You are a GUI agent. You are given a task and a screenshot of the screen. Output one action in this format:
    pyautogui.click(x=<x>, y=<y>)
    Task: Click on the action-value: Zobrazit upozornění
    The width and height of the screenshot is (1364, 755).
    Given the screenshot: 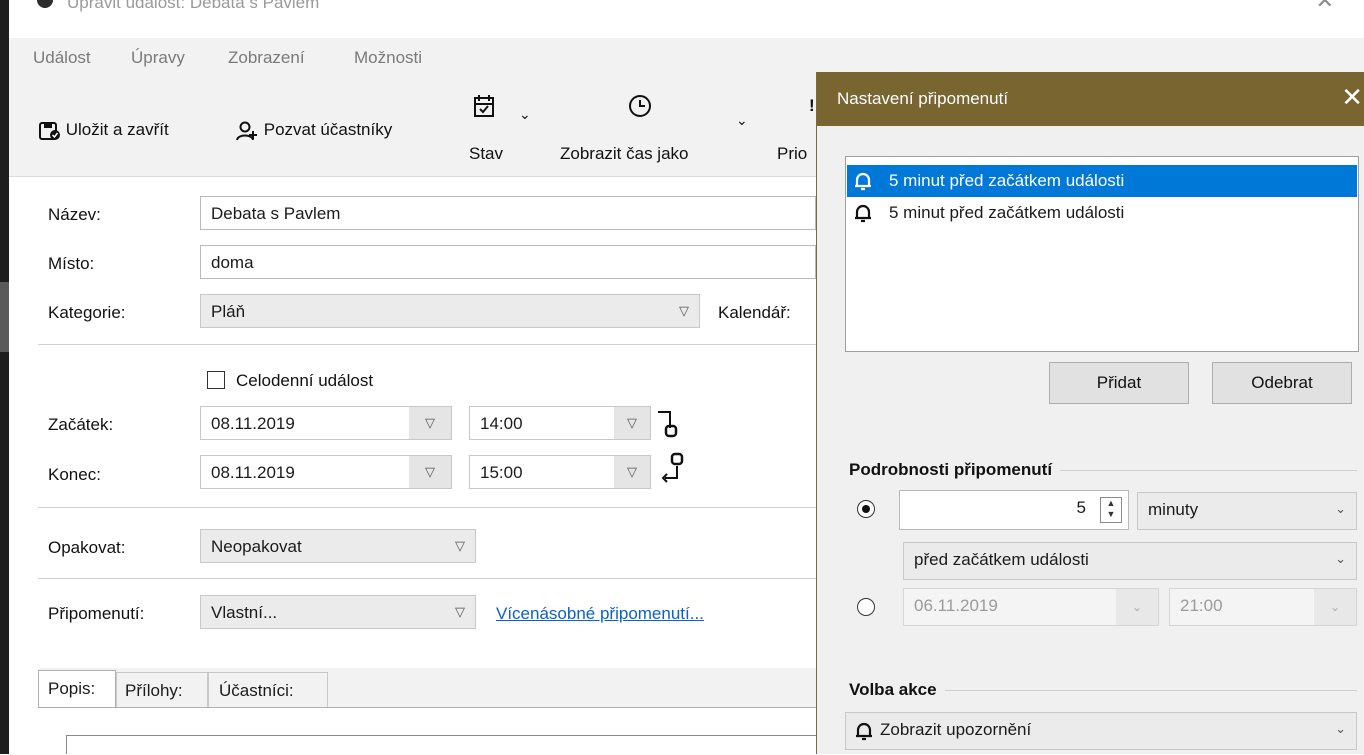 What is the action you would take?
    pyautogui.click(x=956, y=729)
    